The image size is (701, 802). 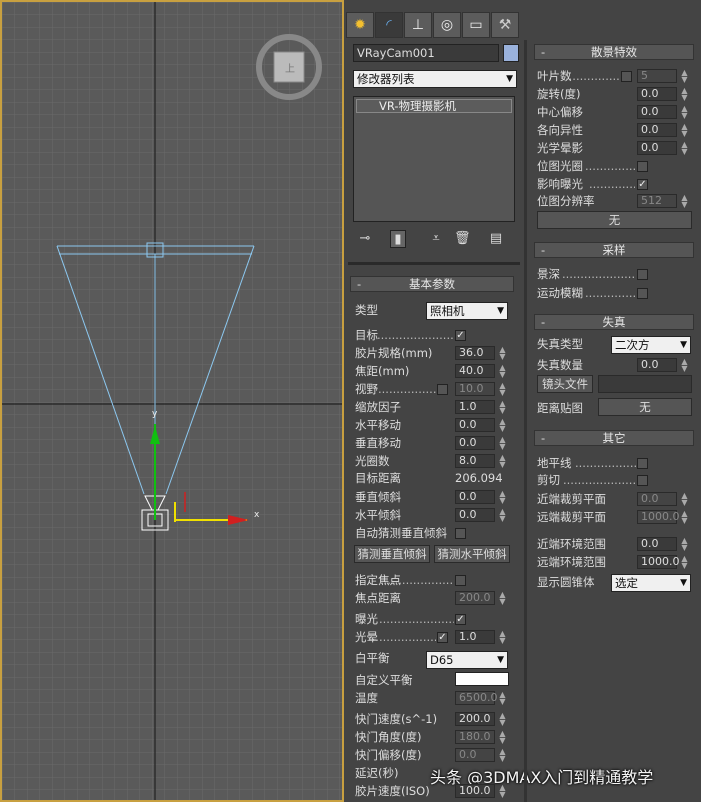 I want to click on guess-vertical-tilt-button: 猜测垂直倾斜, so click(x=392, y=554).